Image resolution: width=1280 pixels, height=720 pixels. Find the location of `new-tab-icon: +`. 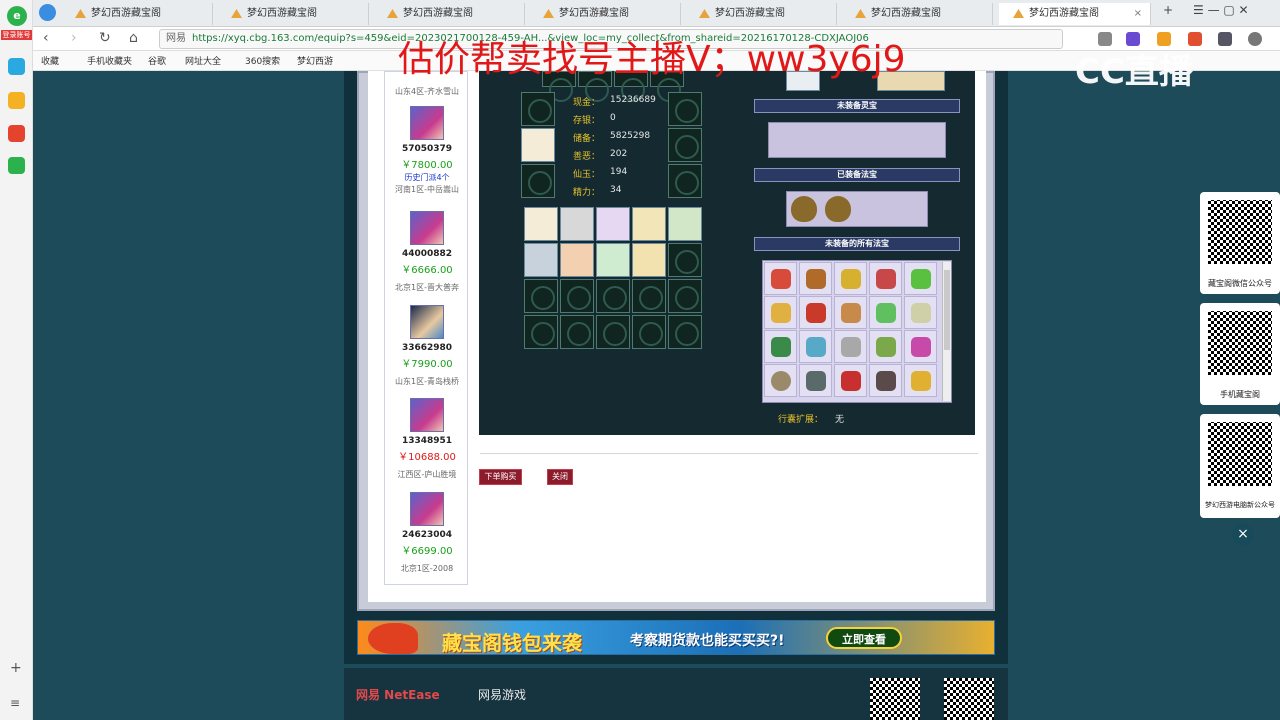

new-tab-icon: + is located at coordinates (1168, 10).